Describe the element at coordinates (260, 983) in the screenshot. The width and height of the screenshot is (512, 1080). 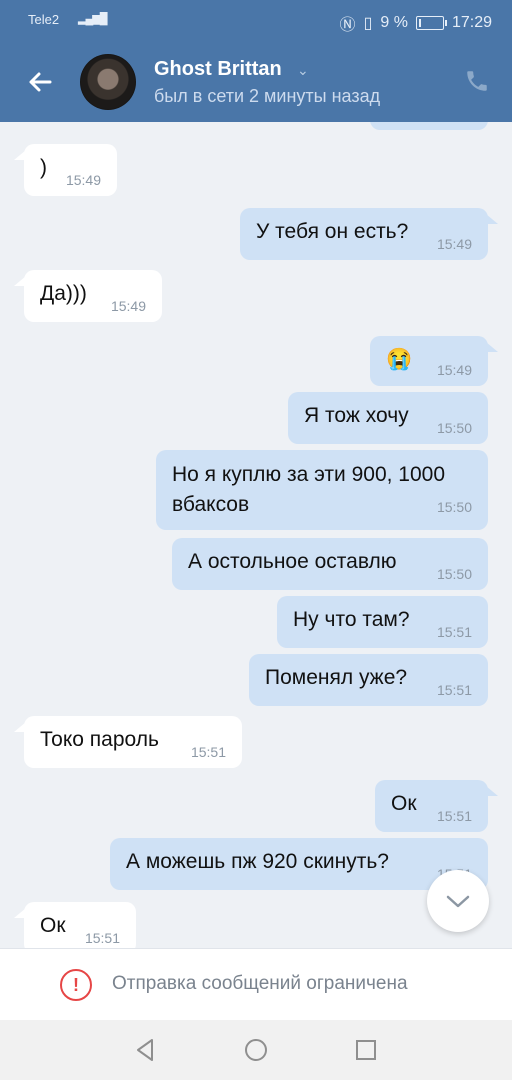
I see `restriction-text: Отправка сообщений ограничена` at that location.